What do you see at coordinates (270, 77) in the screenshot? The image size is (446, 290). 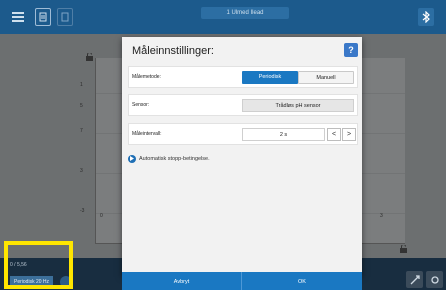 I see `periodic-option: Periodisk` at bounding box center [270, 77].